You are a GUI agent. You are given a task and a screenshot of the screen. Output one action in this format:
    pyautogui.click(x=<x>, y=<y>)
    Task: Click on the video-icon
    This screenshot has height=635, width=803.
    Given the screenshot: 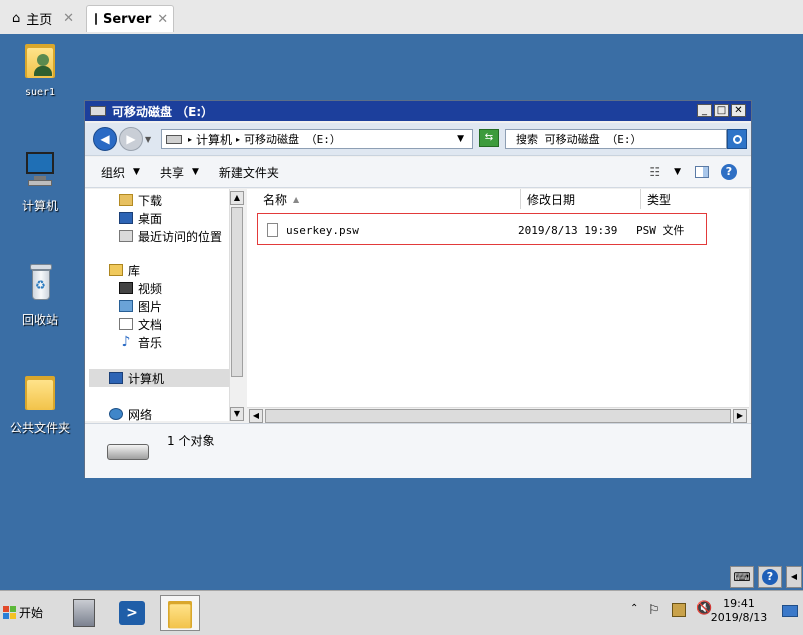 What is the action you would take?
    pyautogui.click(x=126, y=288)
    